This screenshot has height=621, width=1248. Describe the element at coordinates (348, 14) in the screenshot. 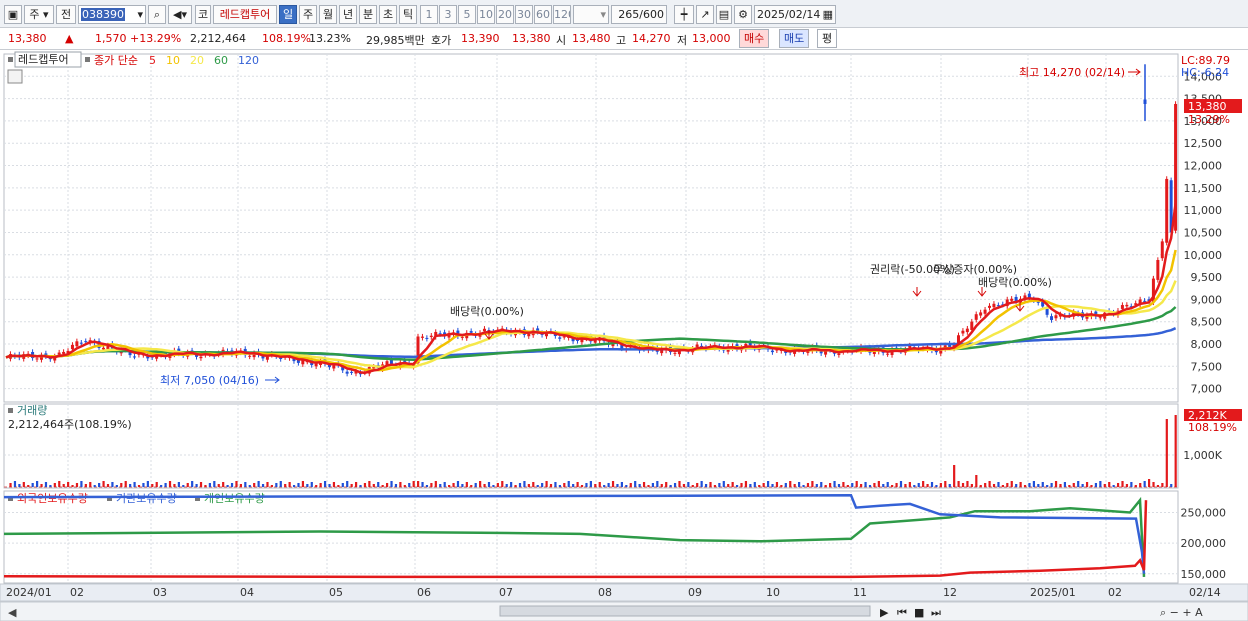

I see `tab-year: 년` at that location.